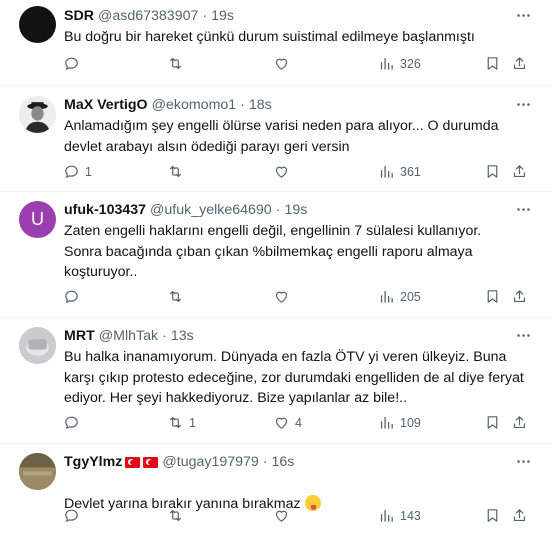  I want to click on reply-count: 1, so click(88, 171).